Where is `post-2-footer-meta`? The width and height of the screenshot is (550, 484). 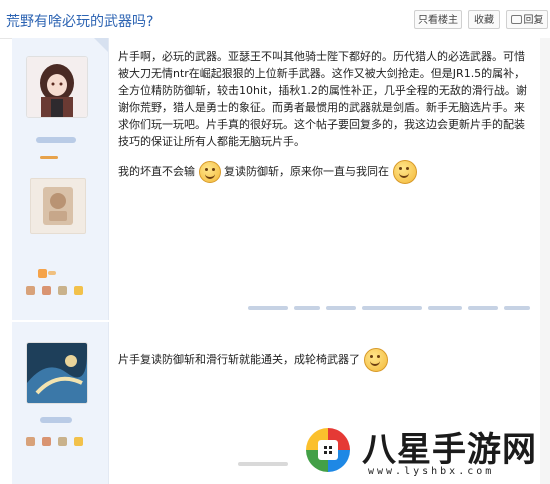
post-2-footer-meta is located at coordinates (263, 464).